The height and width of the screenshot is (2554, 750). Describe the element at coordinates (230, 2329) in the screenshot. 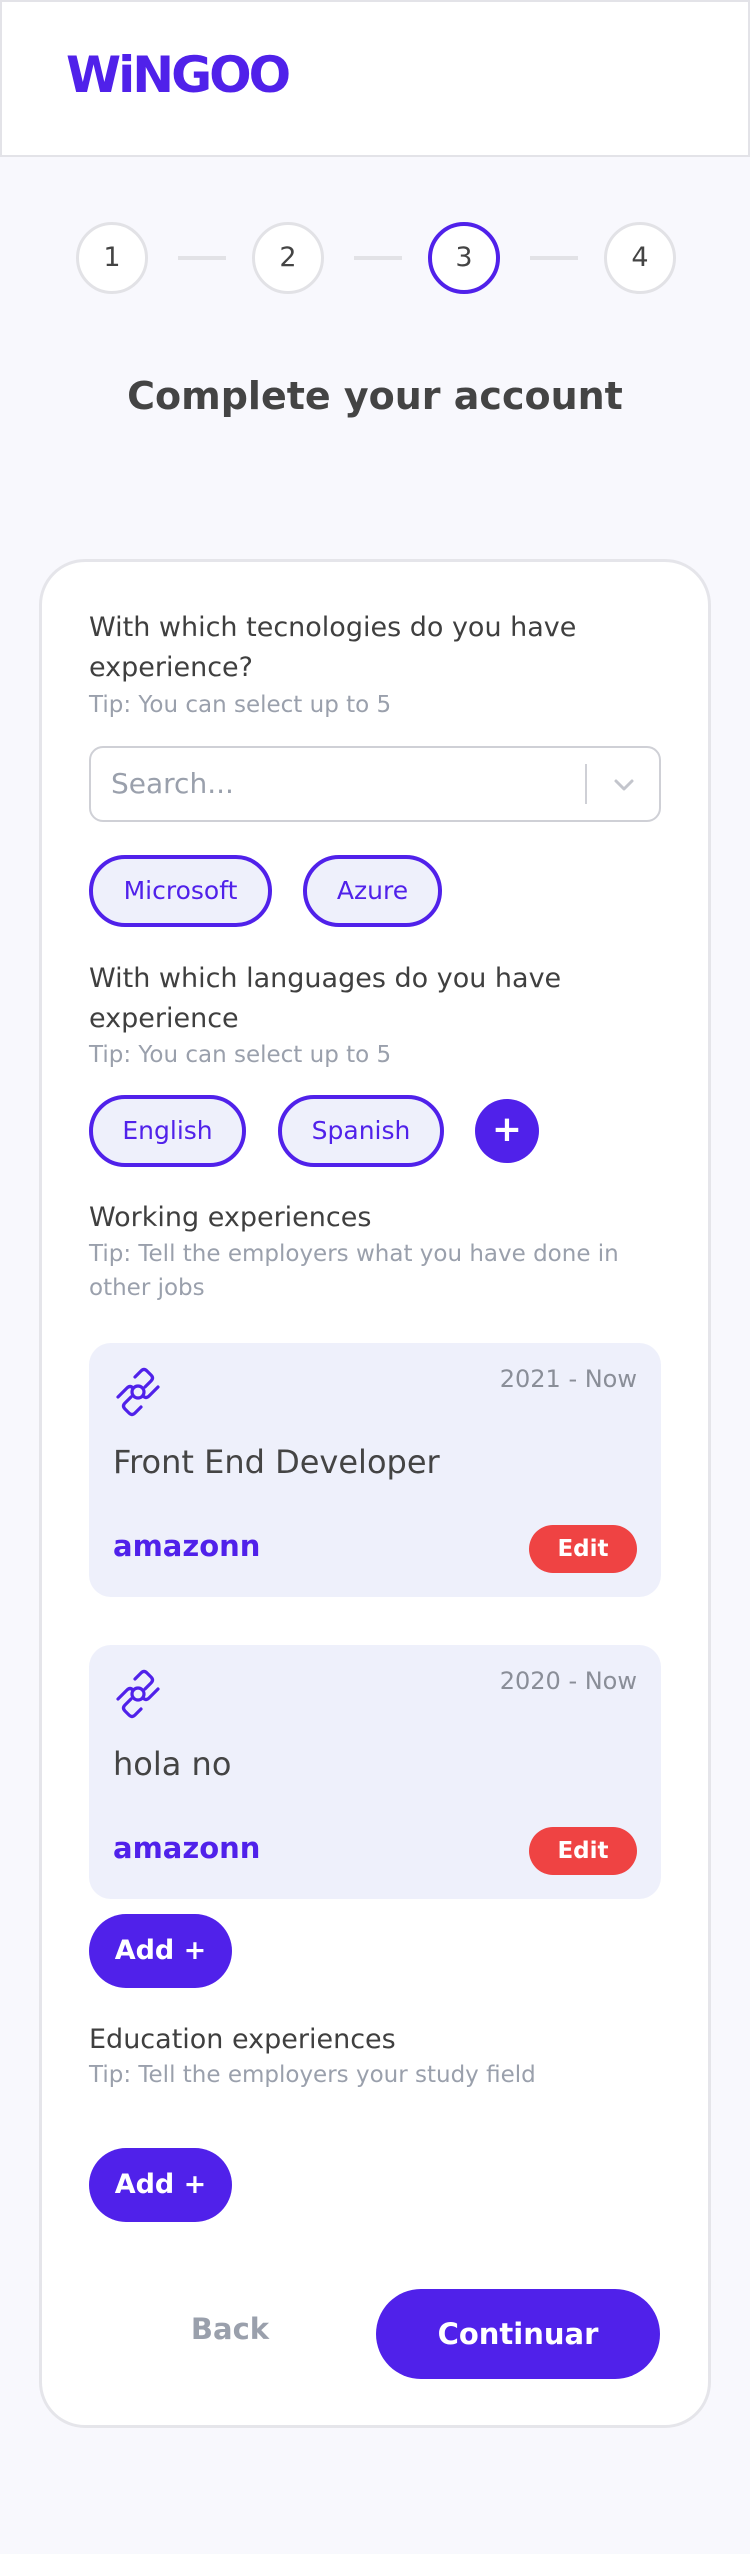

I see `back-button: Back` at that location.